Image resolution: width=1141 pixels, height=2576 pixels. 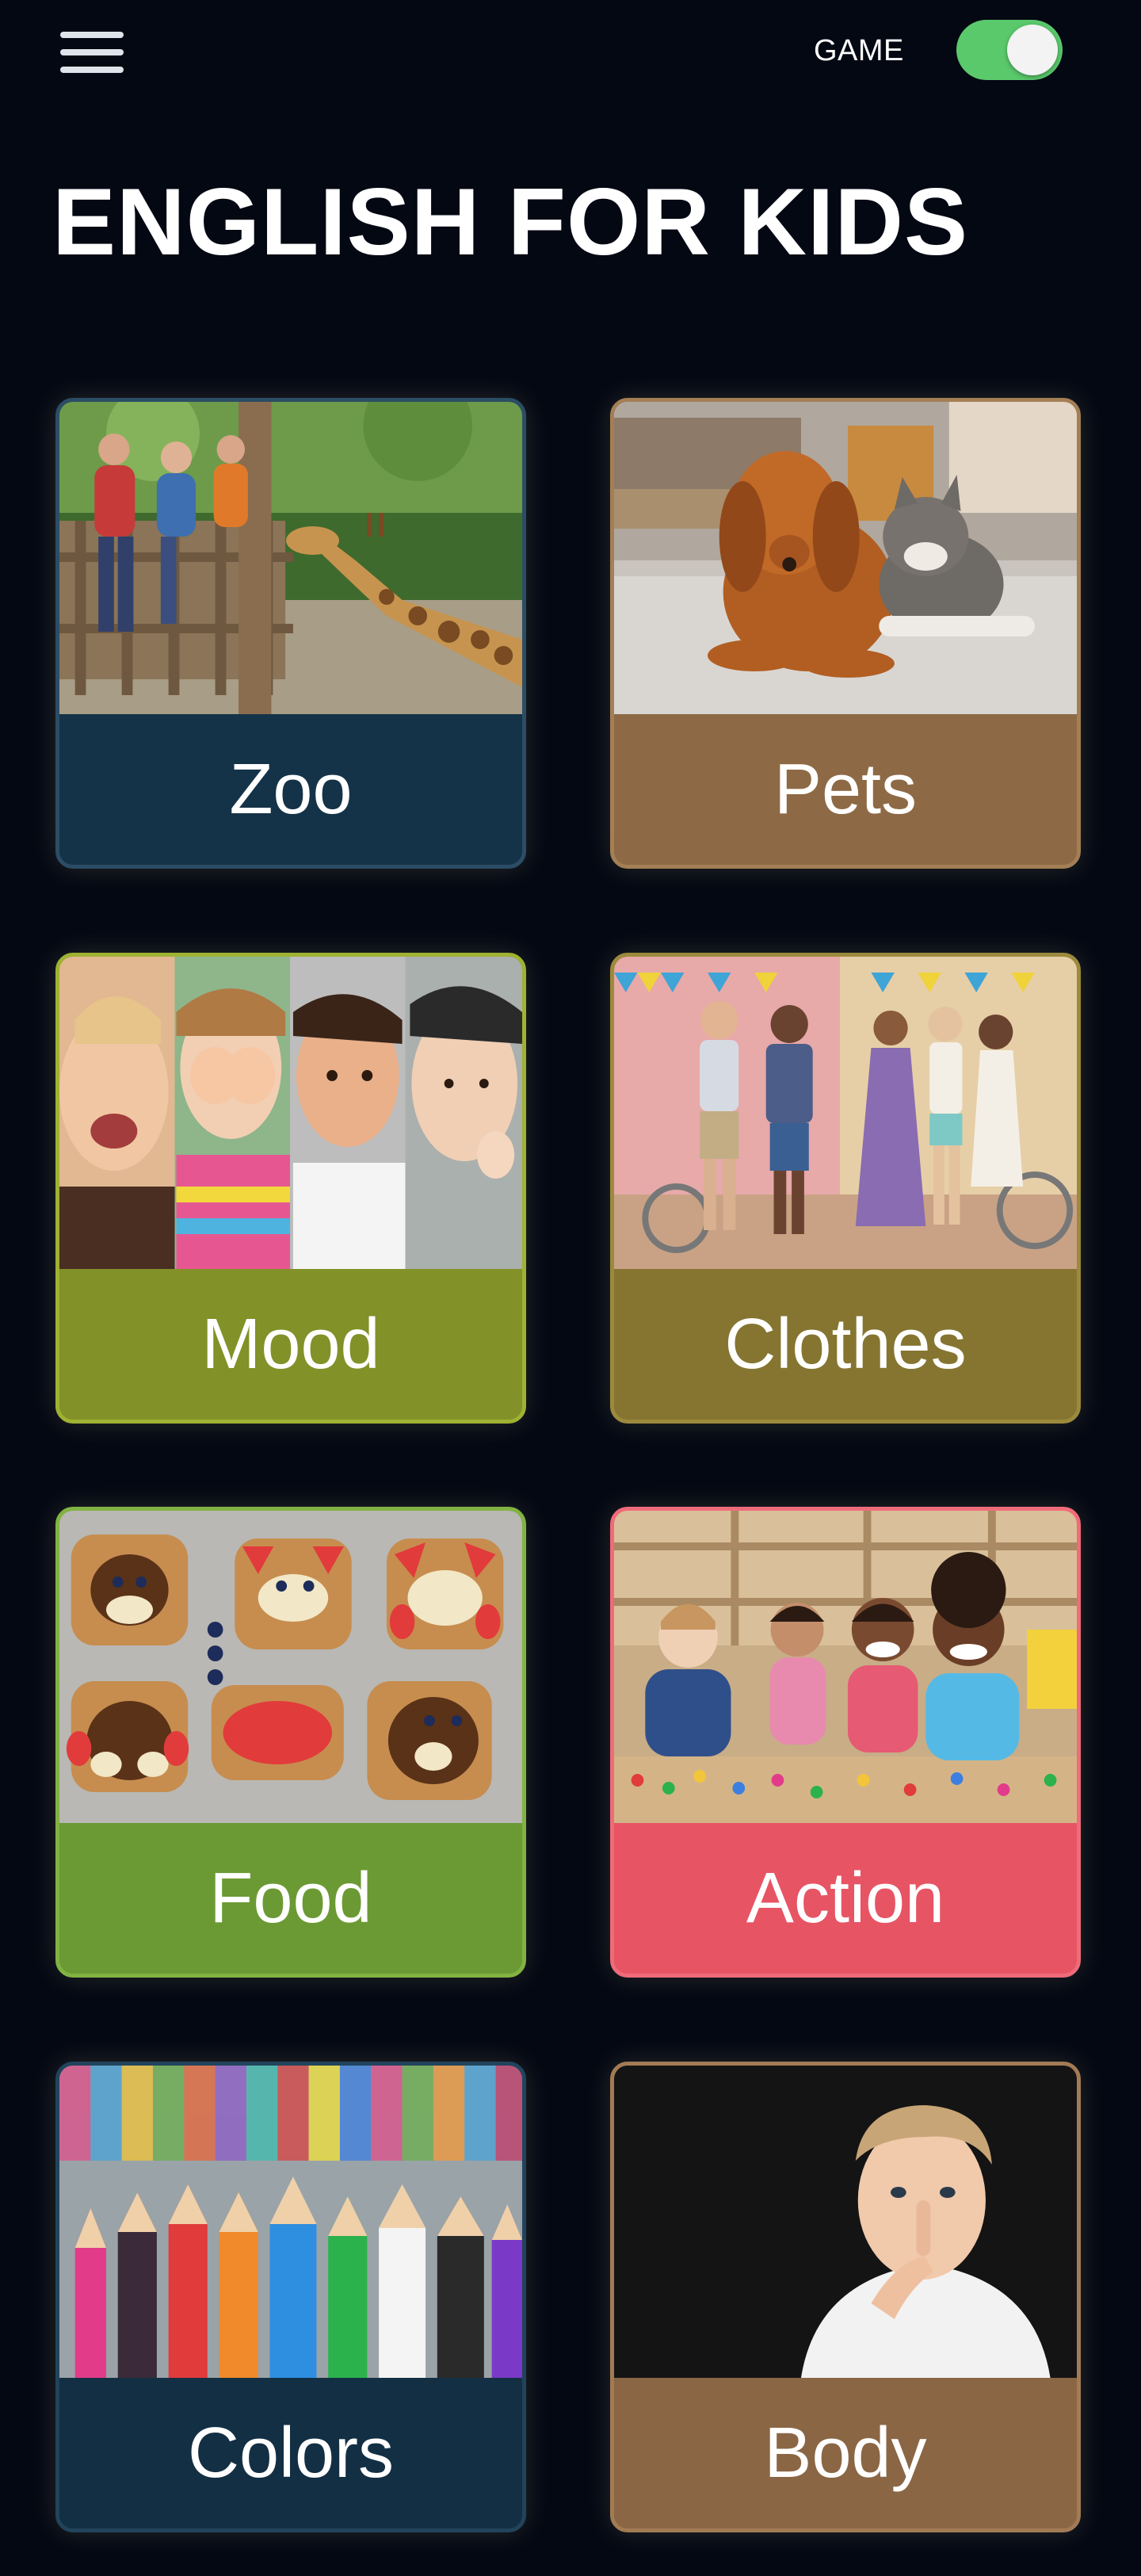 I want to click on game-mode-toggle, so click(x=1009, y=50).